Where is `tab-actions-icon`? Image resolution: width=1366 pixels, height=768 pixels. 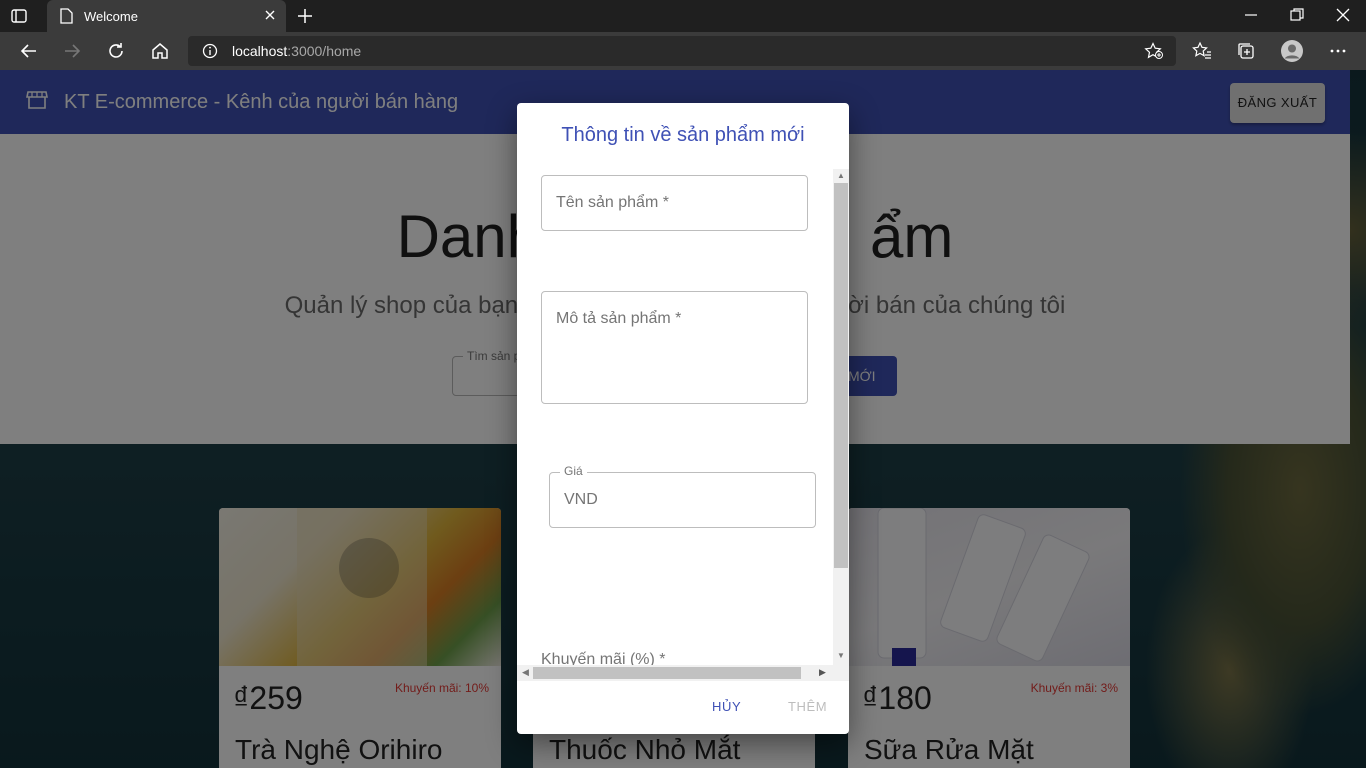 tab-actions-icon is located at coordinates (19, 16).